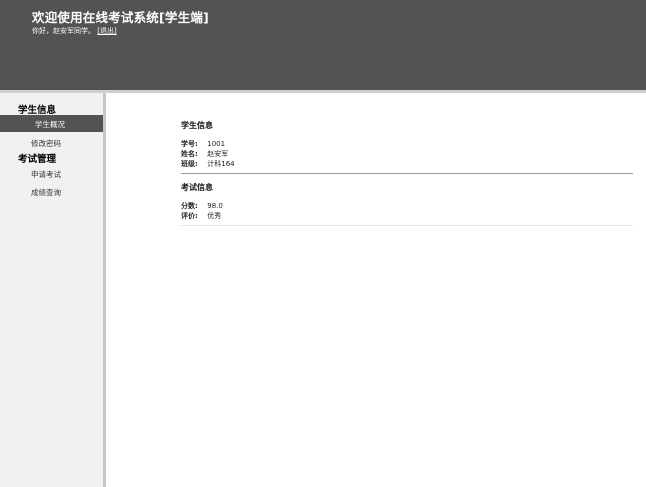 The width and height of the screenshot is (646, 487). What do you see at coordinates (203, 144) in the screenshot?
I see `student-id-row: 学号: 1001` at bounding box center [203, 144].